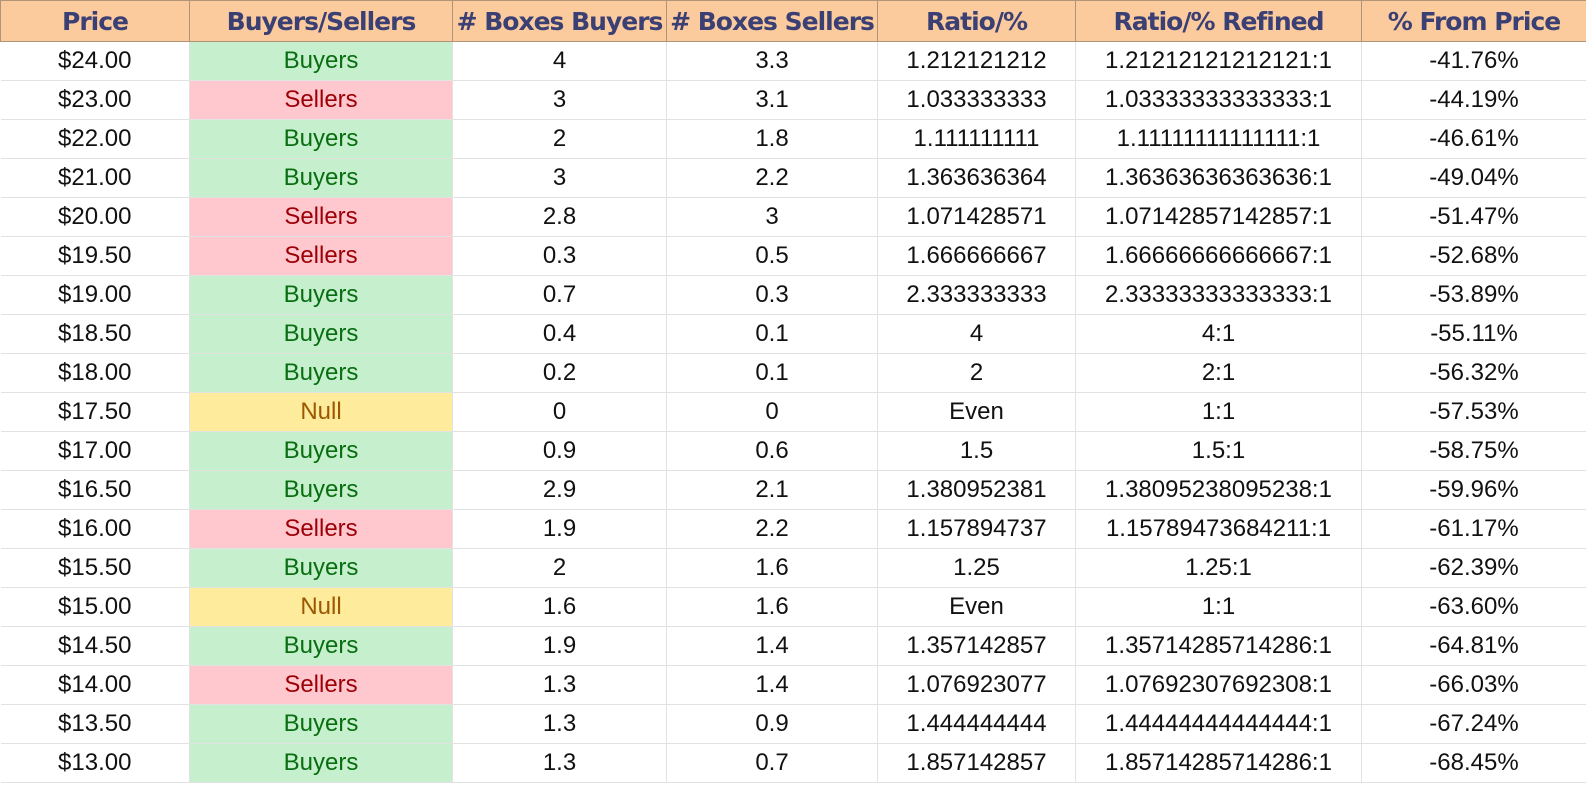  What do you see at coordinates (1473, 724) in the screenshot?
I see `from-price-cell: -67.24%` at bounding box center [1473, 724].